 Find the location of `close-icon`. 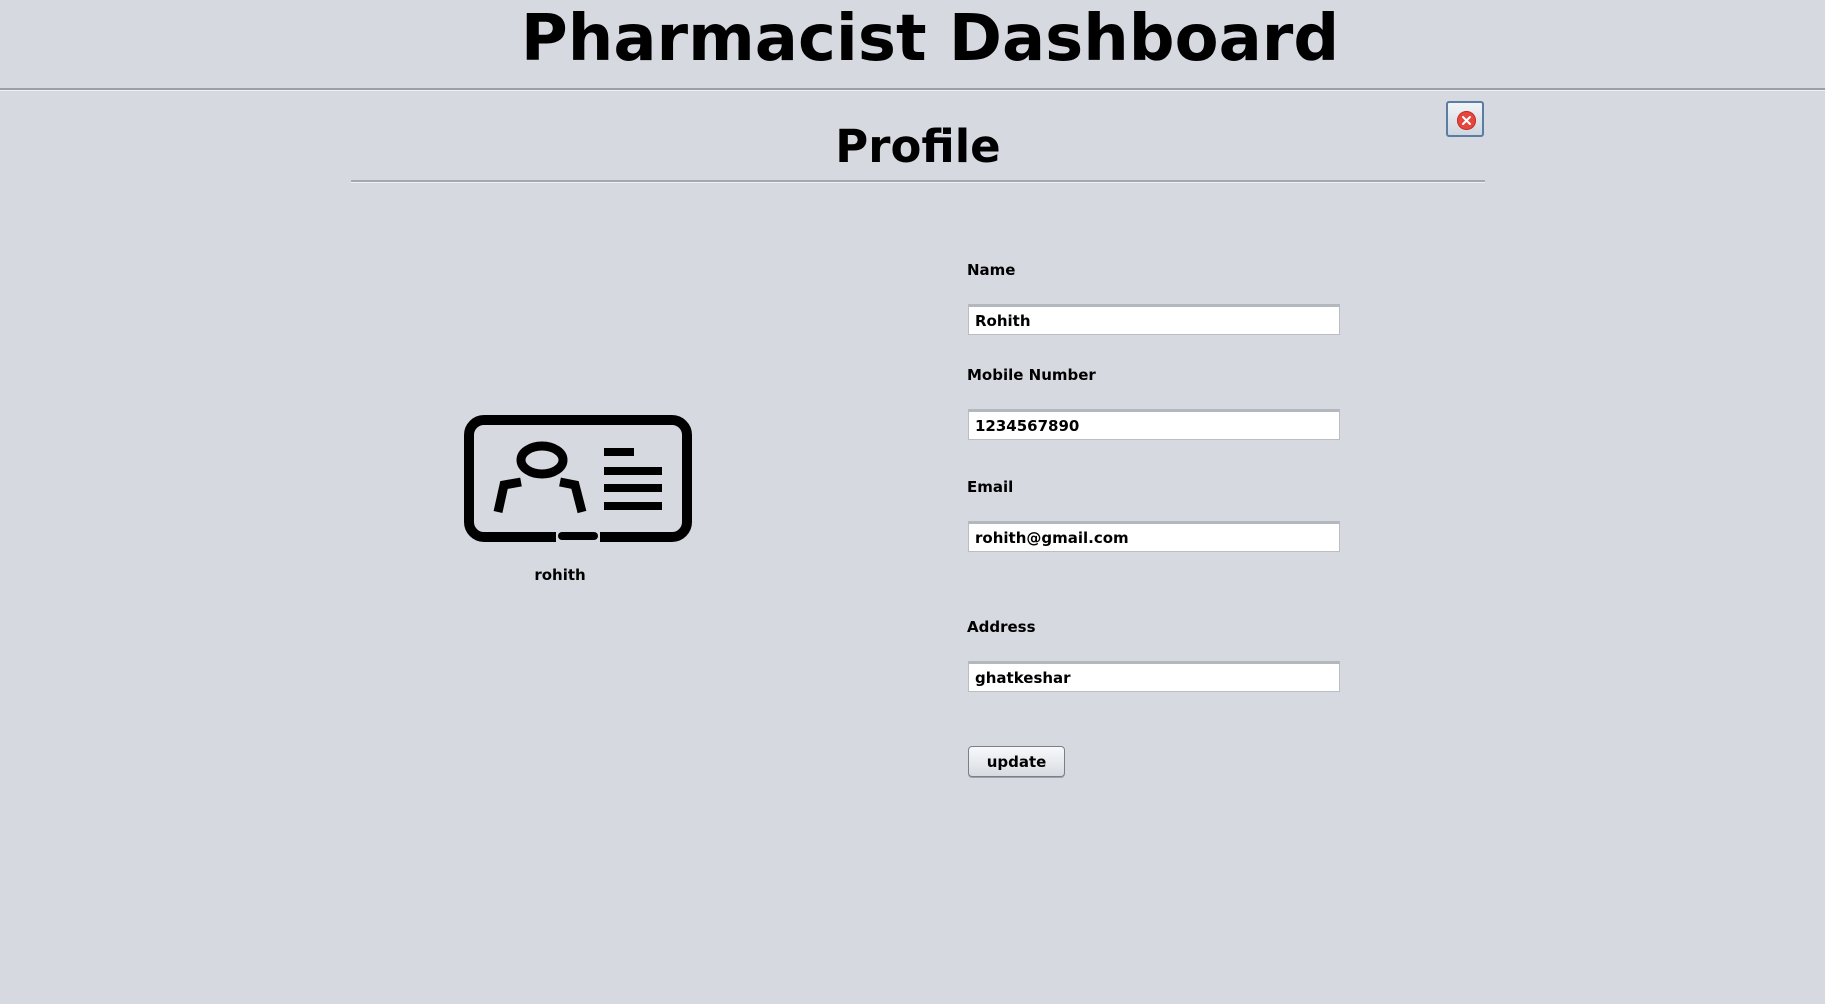

close-icon is located at coordinates (1466, 120).